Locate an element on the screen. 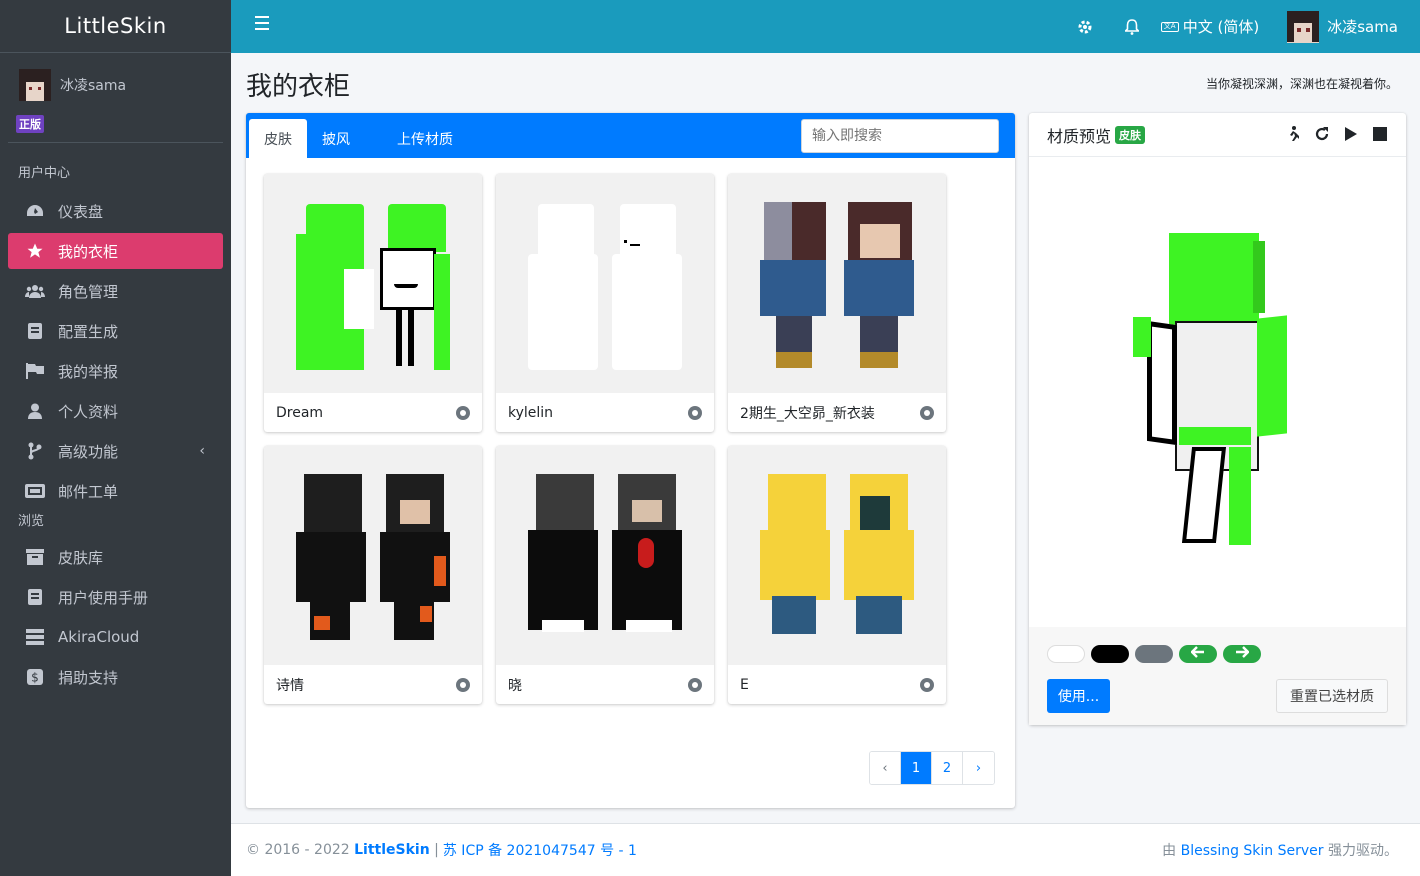 The width and height of the screenshot is (1420, 876). bg-white-button is located at coordinates (1066, 654).